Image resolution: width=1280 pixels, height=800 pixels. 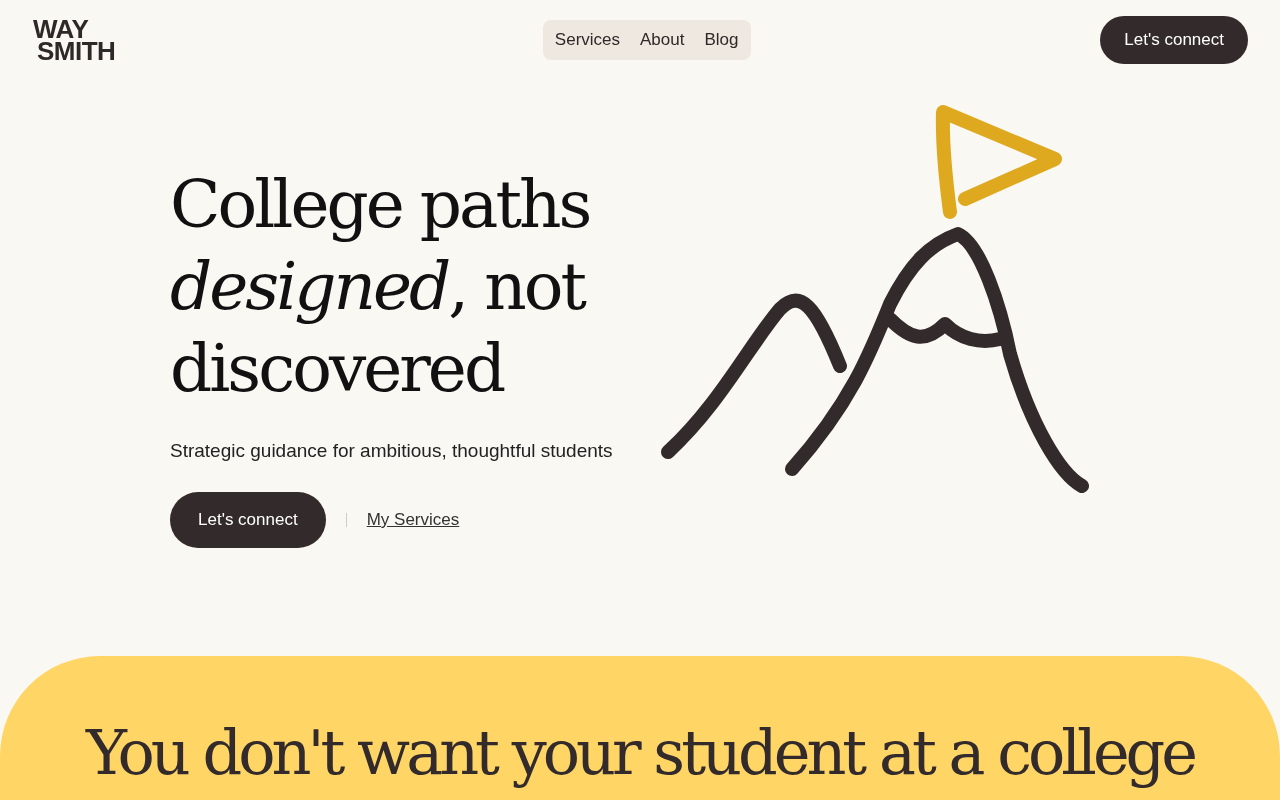 I want to click on hero-heading: College paths designed, not discovered, so click(x=380, y=287).